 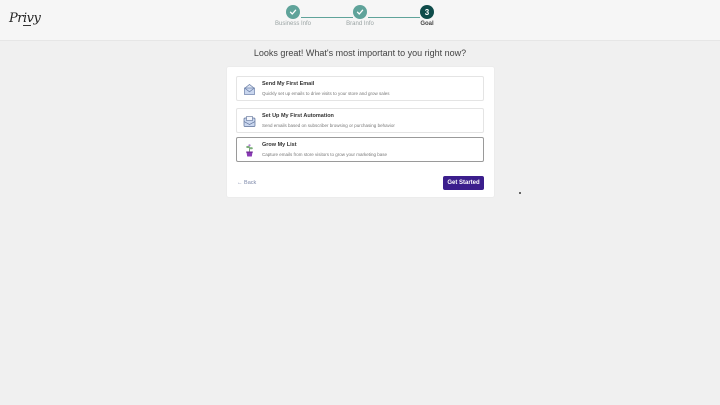 What do you see at coordinates (293, 24) in the screenshot?
I see `step-label: Business Info` at bounding box center [293, 24].